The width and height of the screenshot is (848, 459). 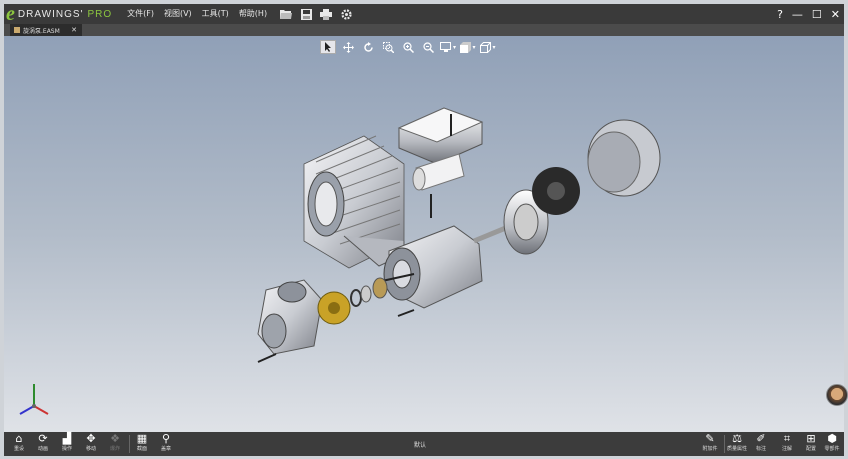 I want to click on explode-button: ❖ 爆炸, so click(x=115, y=444).